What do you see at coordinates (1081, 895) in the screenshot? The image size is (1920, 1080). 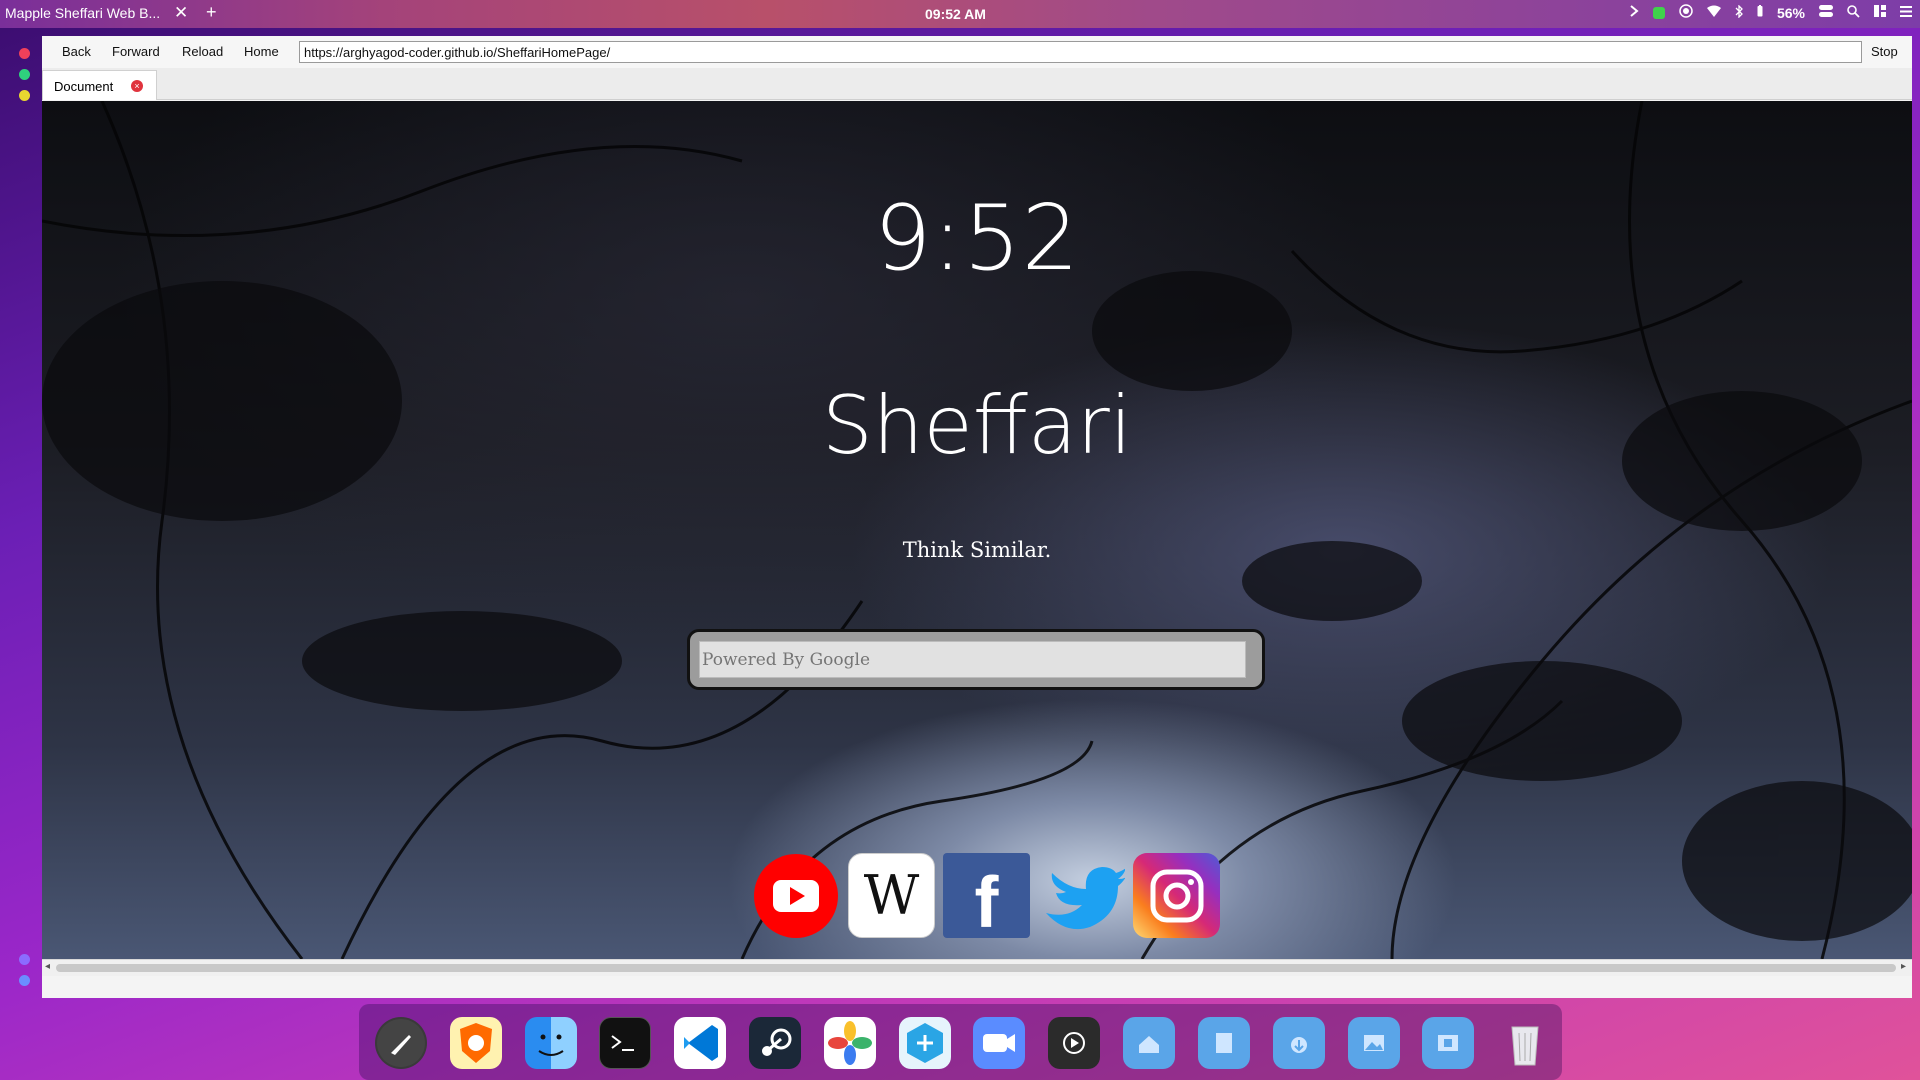 I see `twitter-icon` at bounding box center [1081, 895].